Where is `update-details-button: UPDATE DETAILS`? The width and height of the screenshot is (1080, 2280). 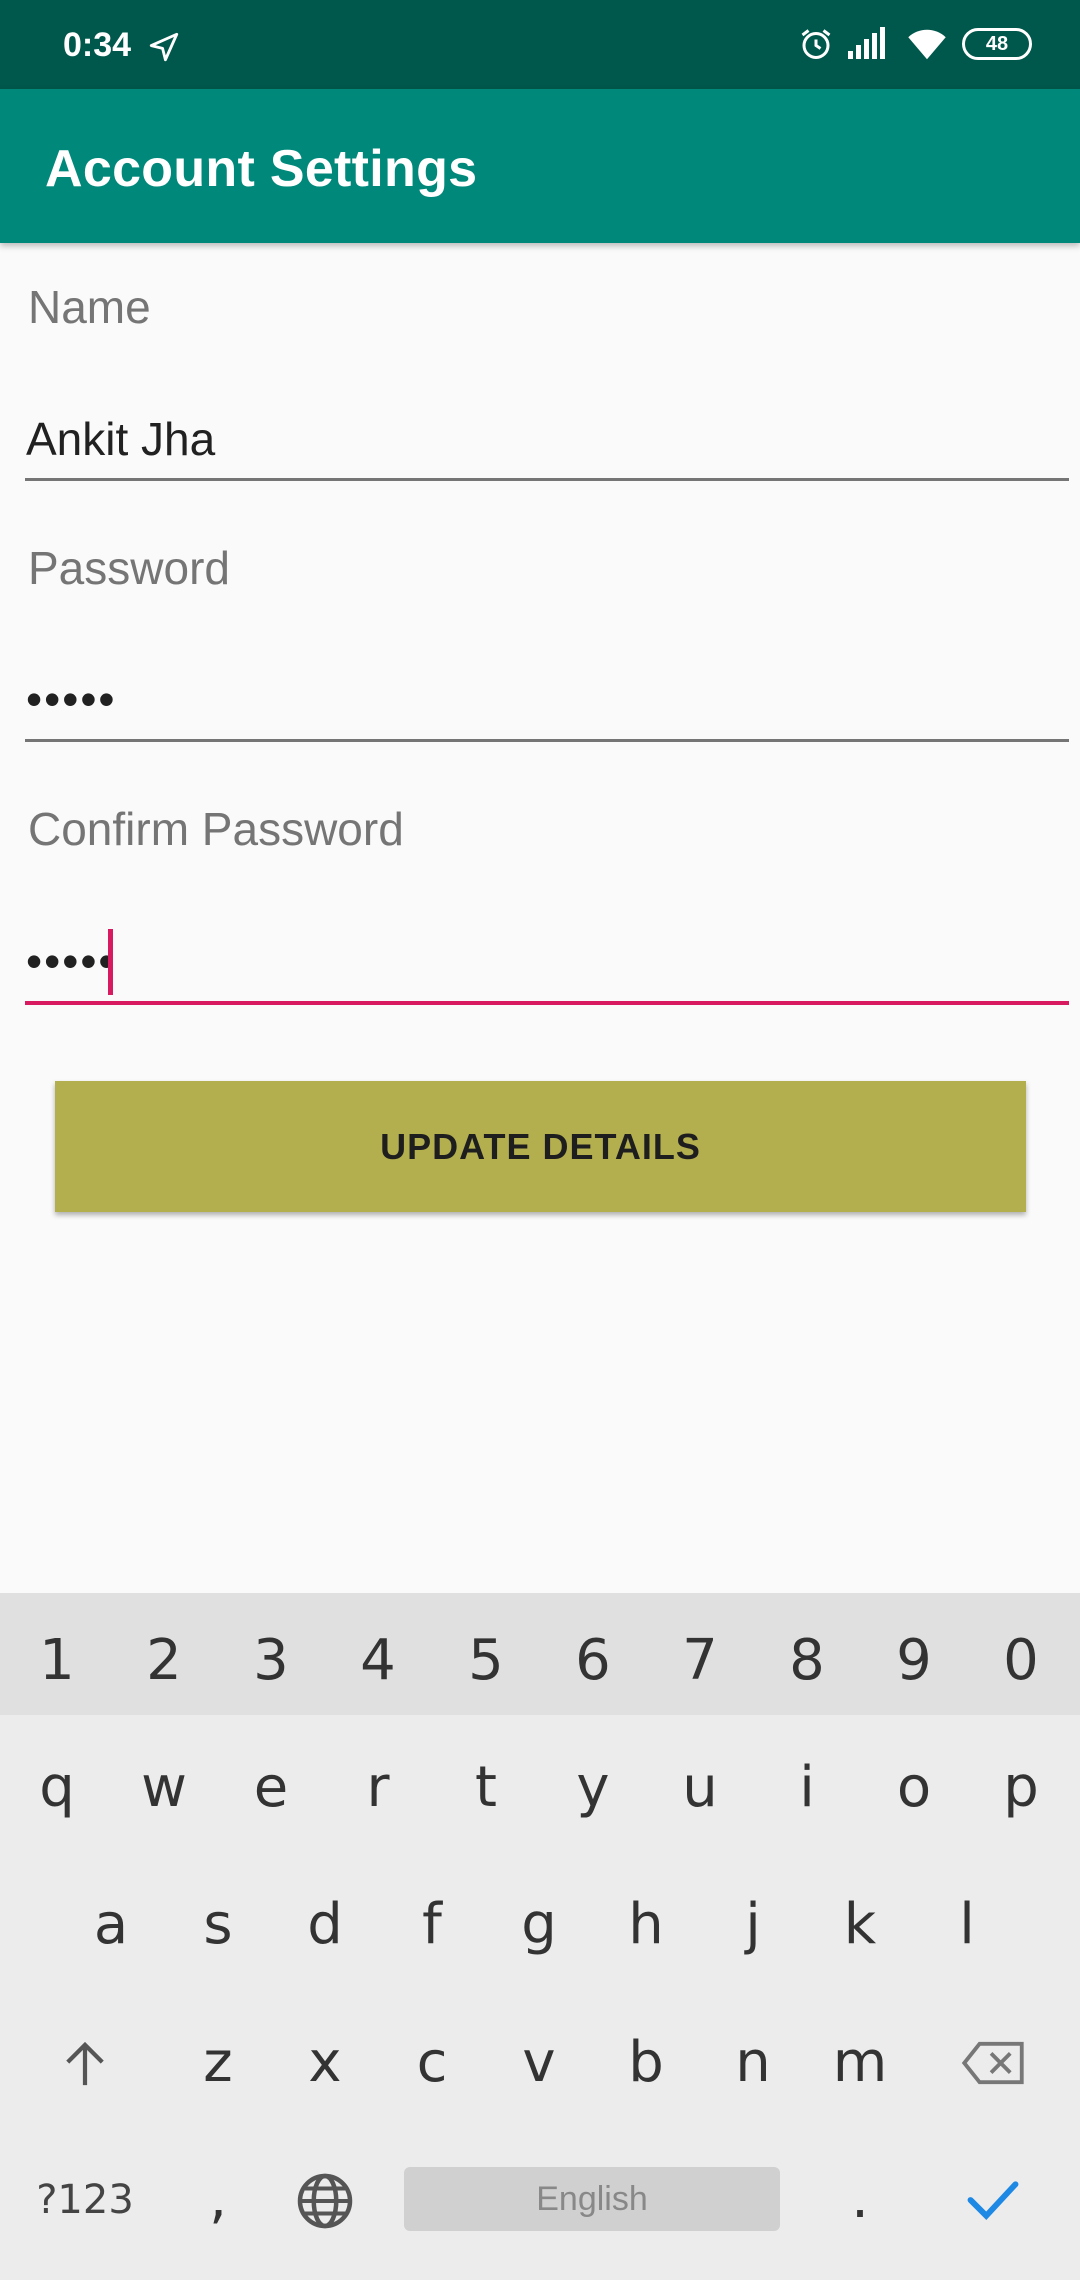
update-details-button: UPDATE DETAILS is located at coordinates (540, 1146).